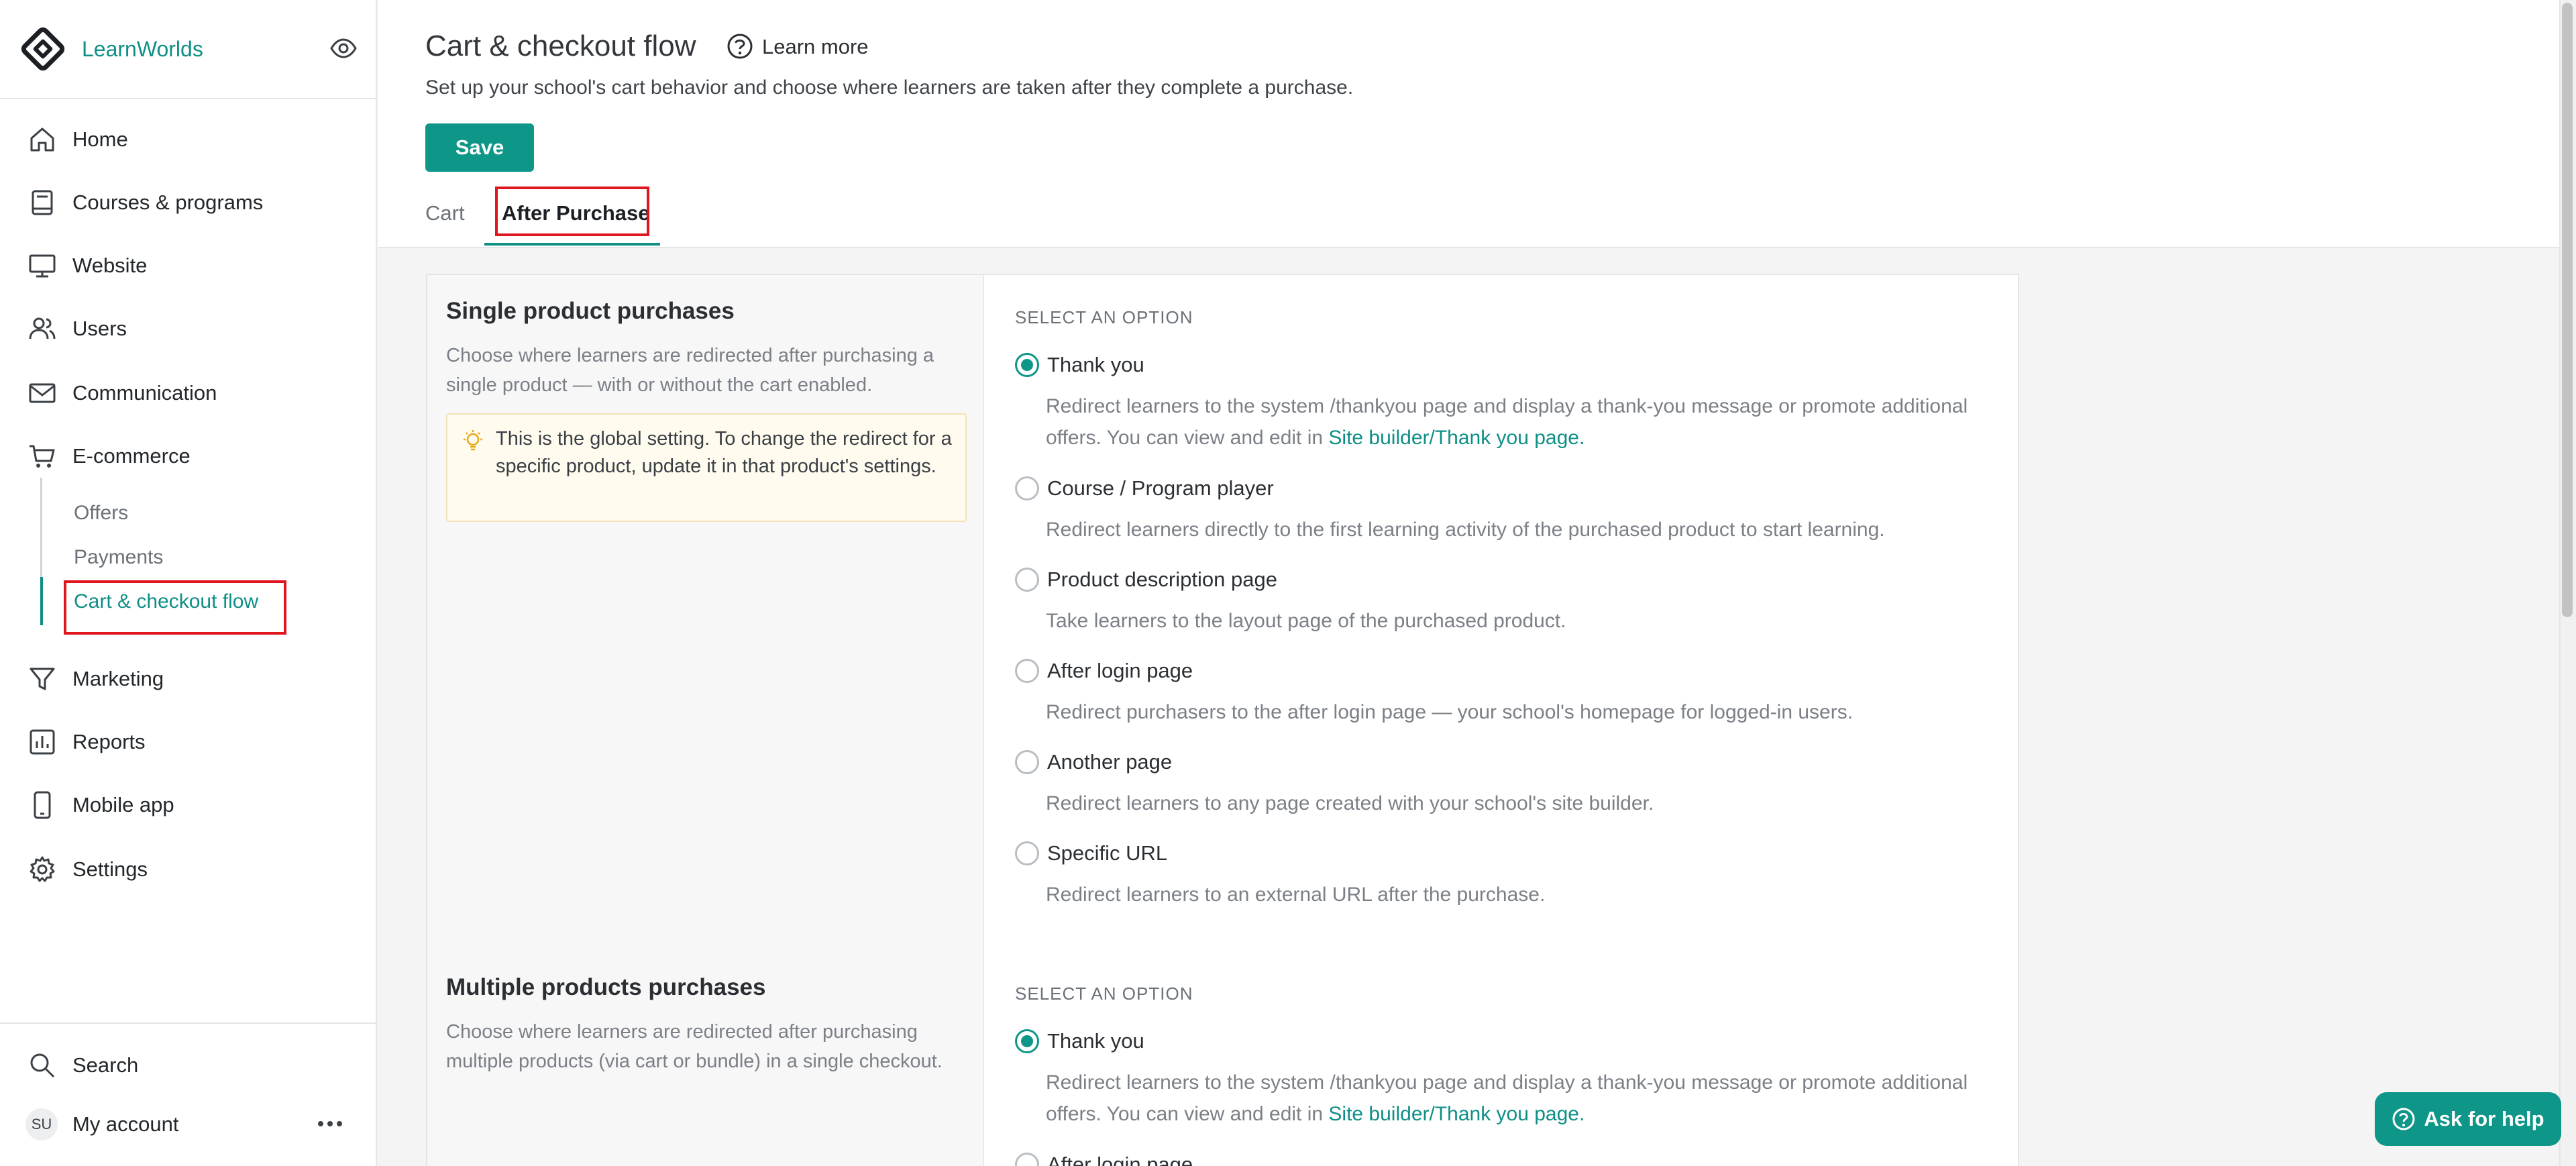 This screenshot has width=2576, height=1166. Describe the element at coordinates (42, 456) in the screenshot. I see `cart-icon` at that location.